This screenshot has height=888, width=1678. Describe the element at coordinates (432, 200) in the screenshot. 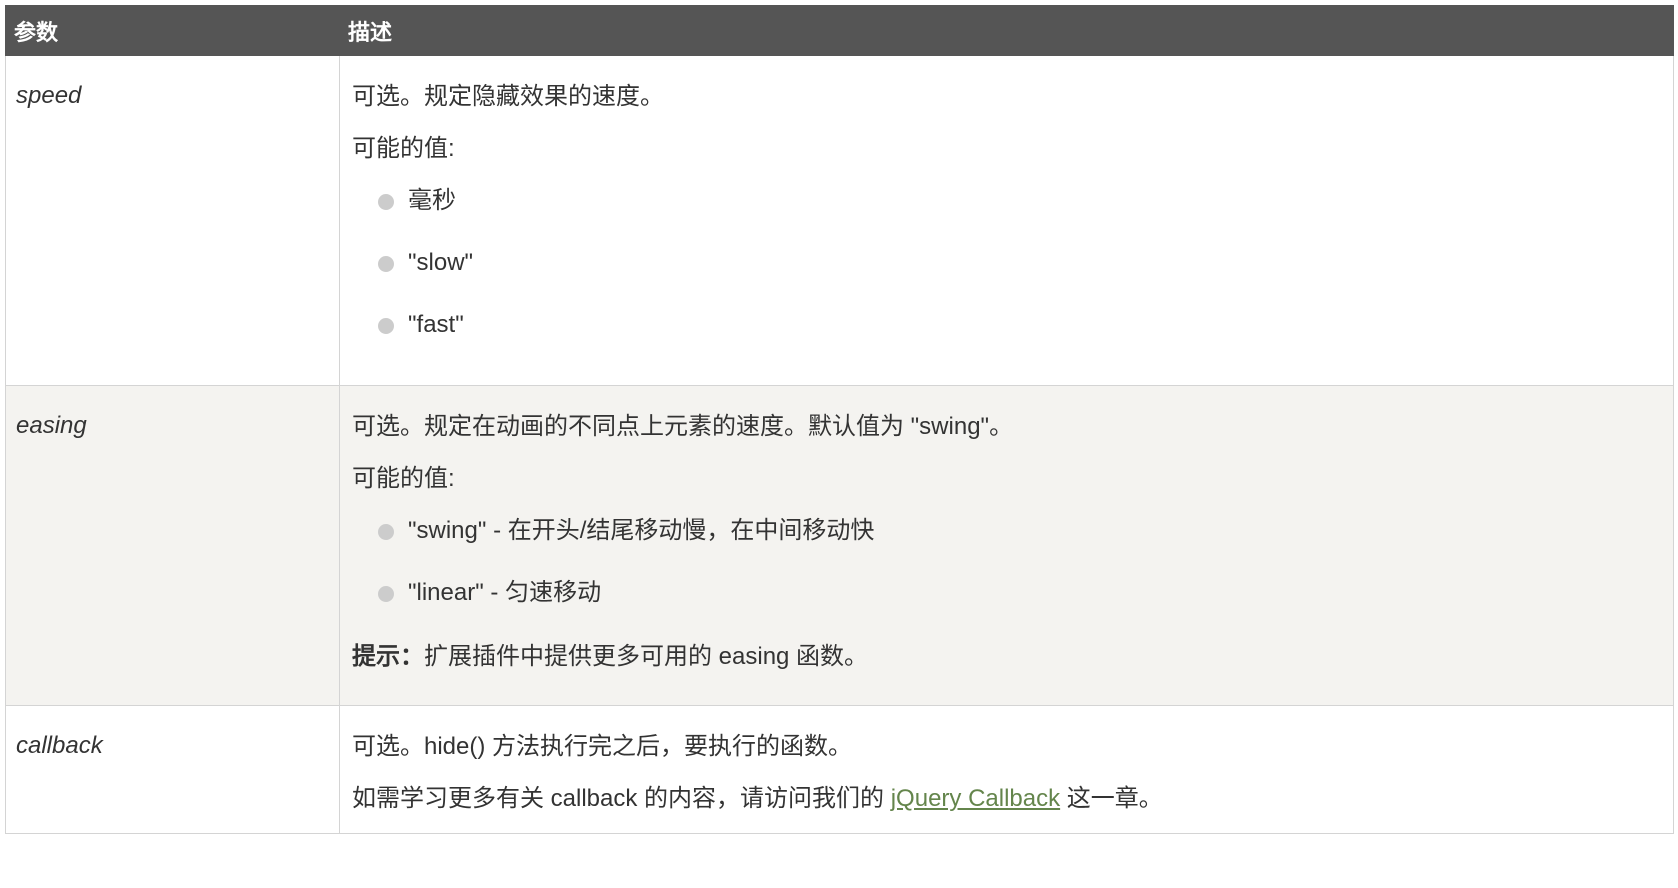

I see `value-text: 毫秒` at that location.